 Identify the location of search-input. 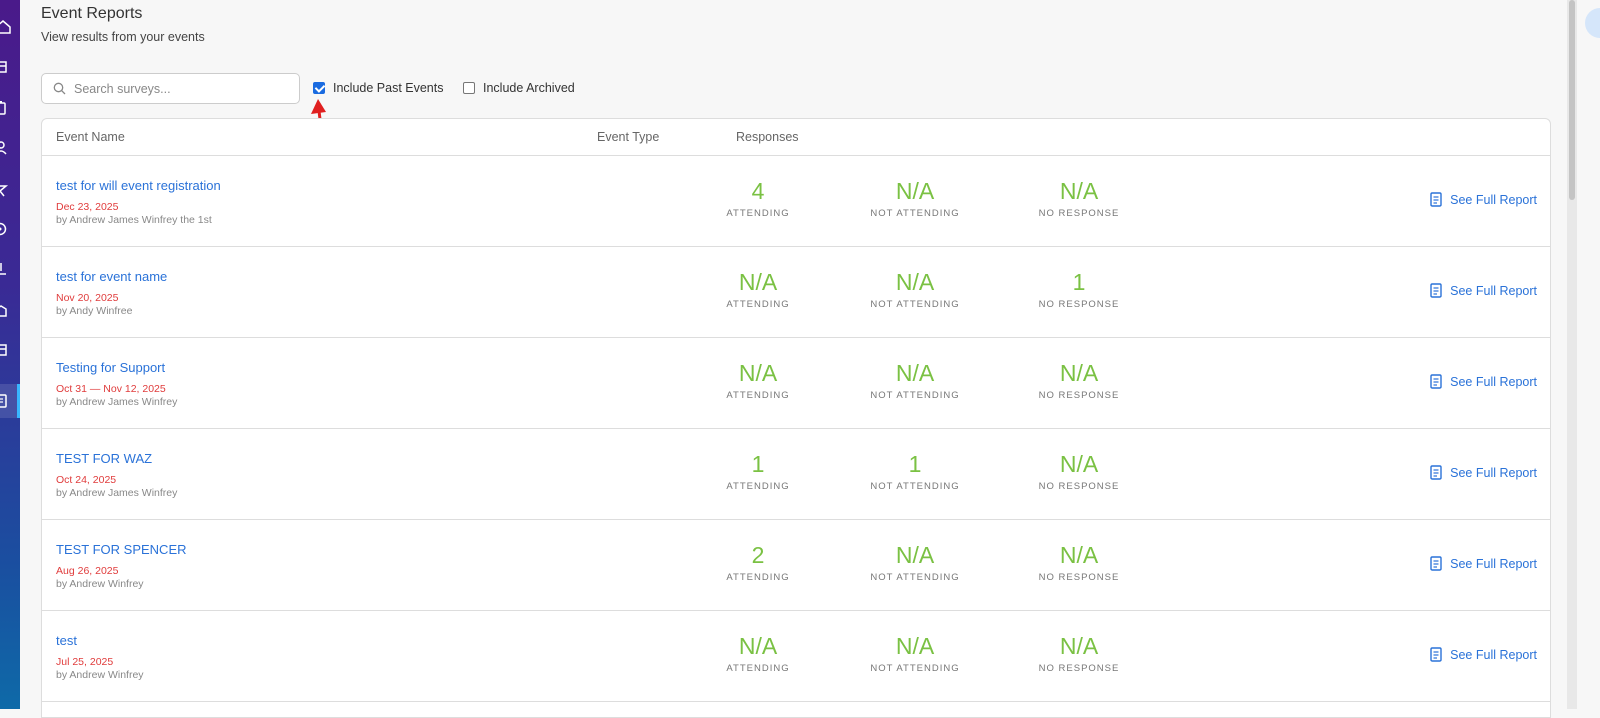
(184, 88).